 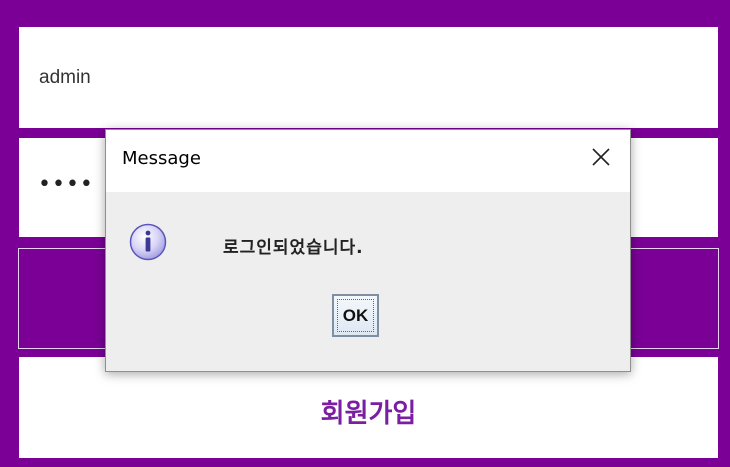 I want to click on ok-button-label: OK, so click(x=355, y=315).